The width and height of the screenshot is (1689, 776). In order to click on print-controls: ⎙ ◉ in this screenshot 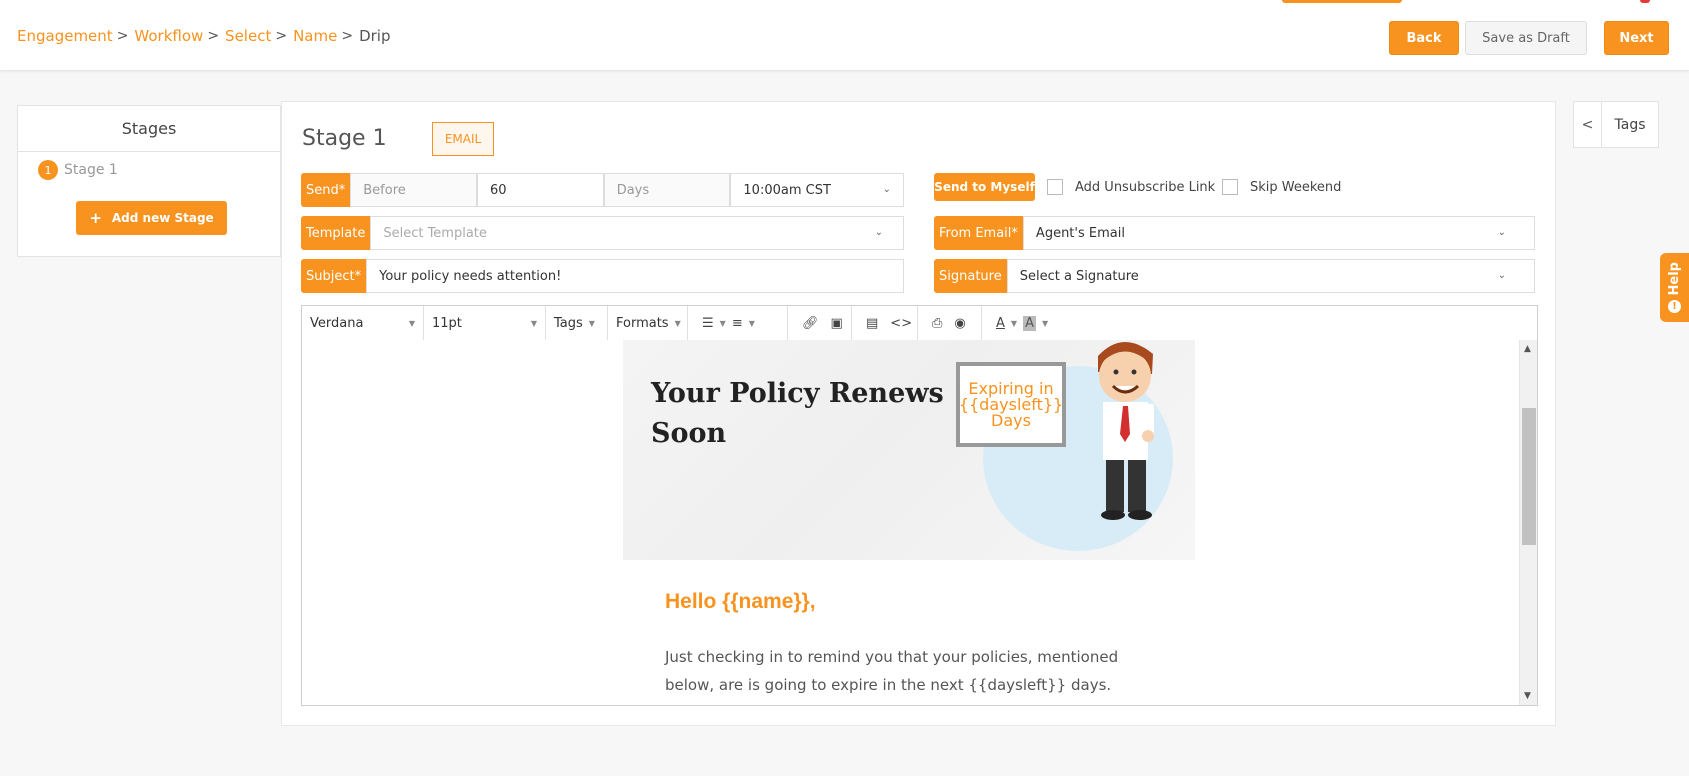, I will do `click(950, 323)`.